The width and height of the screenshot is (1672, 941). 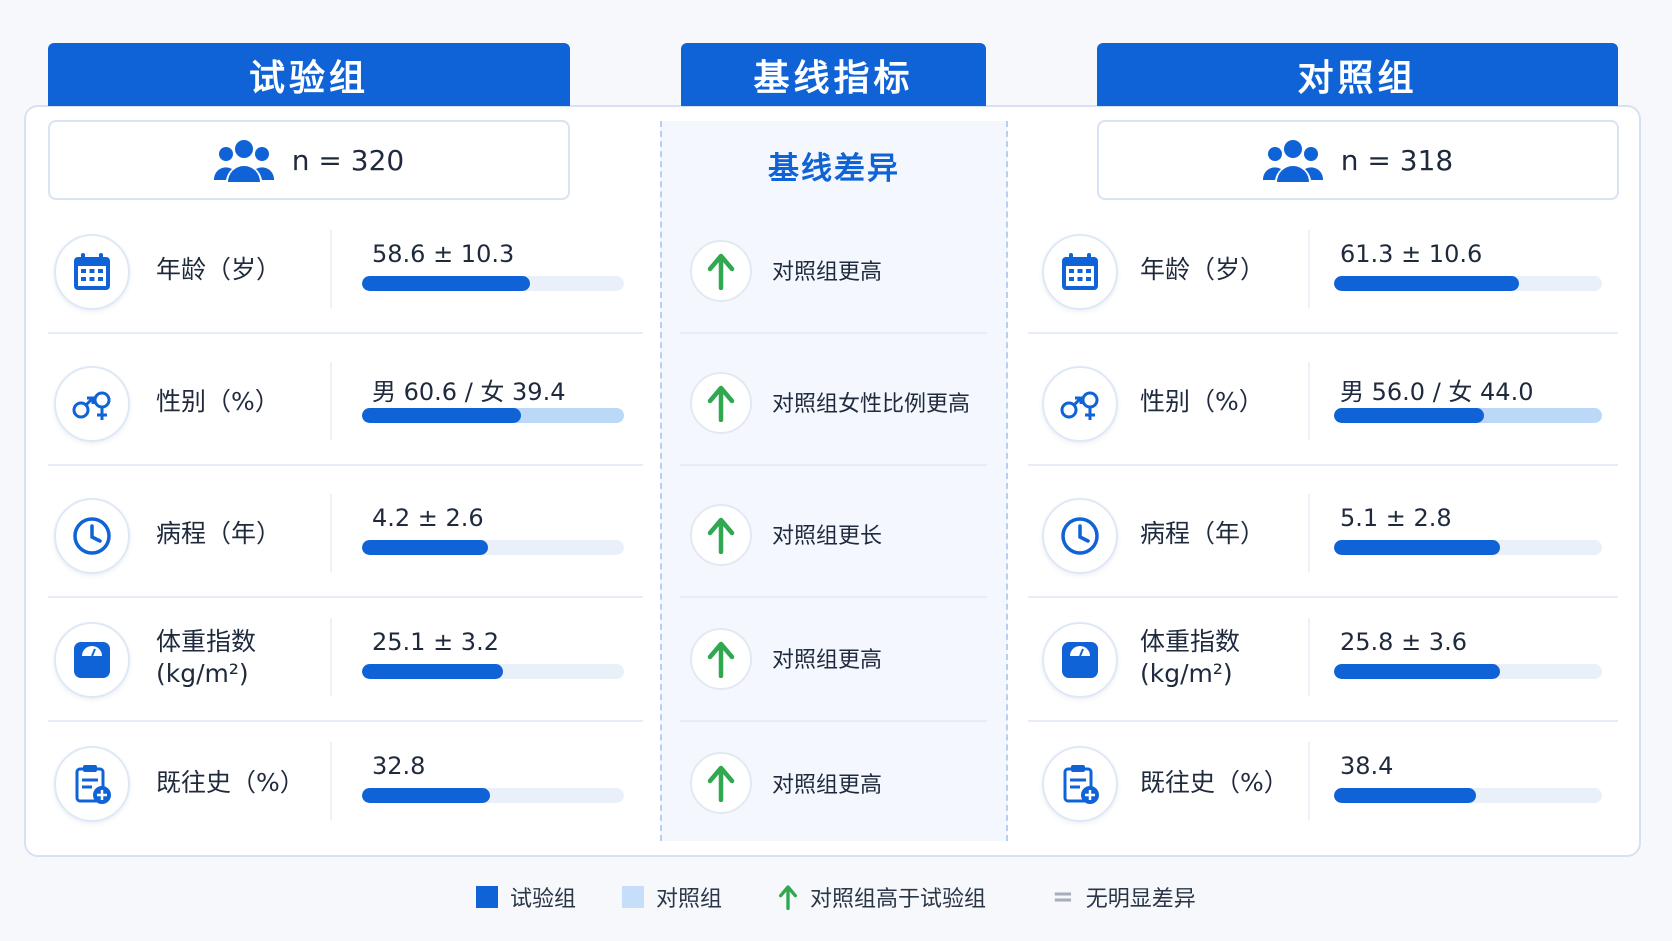 What do you see at coordinates (428, 518) in the screenshot?
I see `row-value: 4.2 ± 2.6` at bounding box center [428, 518].